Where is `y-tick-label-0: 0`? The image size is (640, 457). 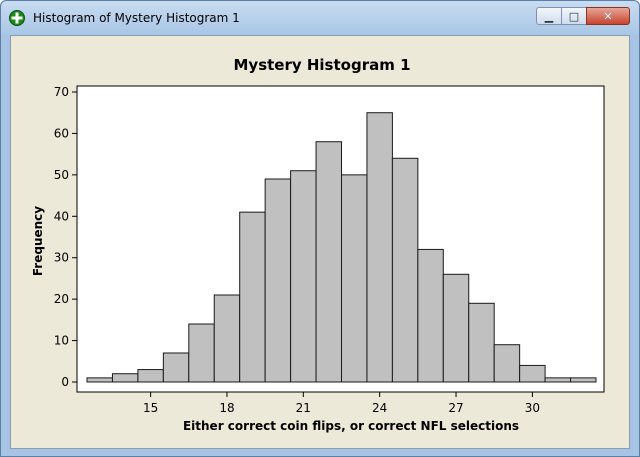 y-tick-label-0: 0 is located at coordinates (65, 382).